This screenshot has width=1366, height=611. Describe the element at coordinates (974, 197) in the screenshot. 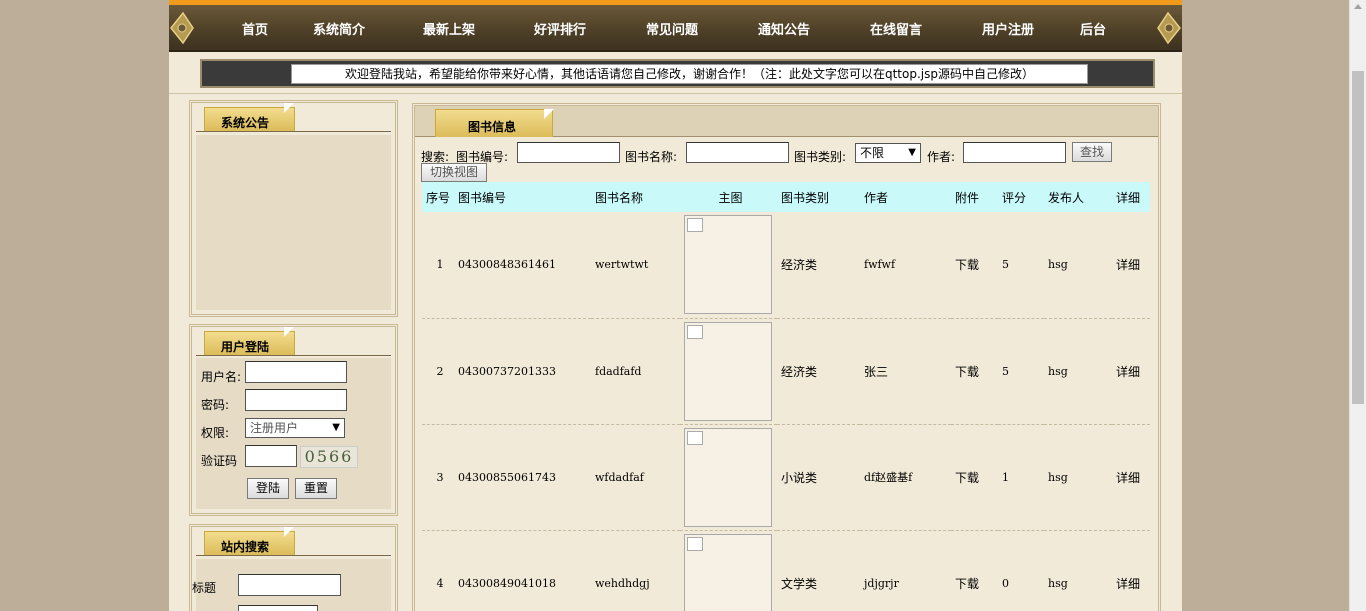

I see `col-attachment: 附件` at that location.